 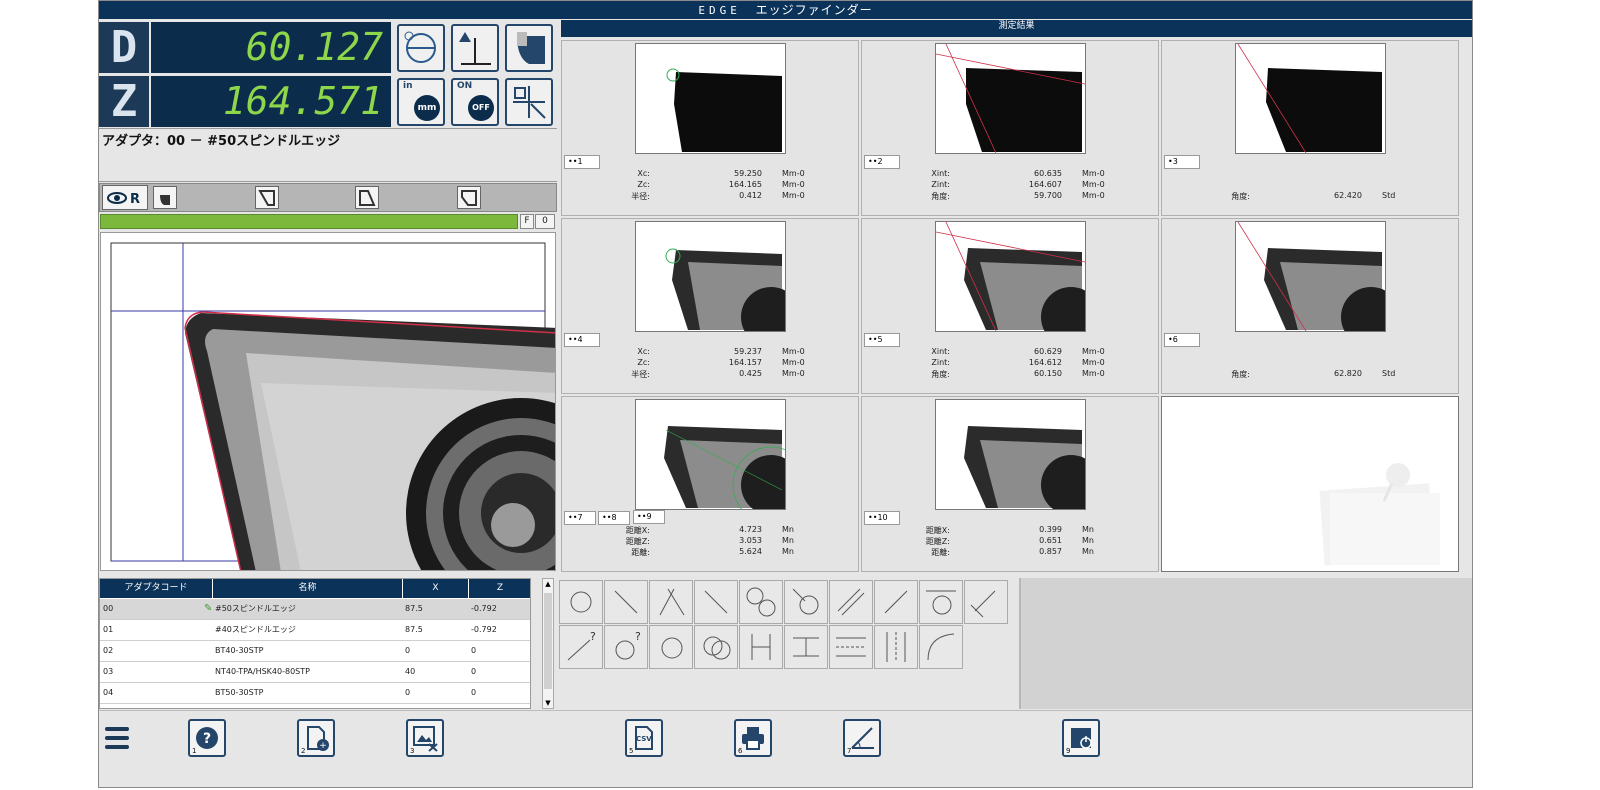 What do you see at coordinates (315, 672) in the screenshot?
I see `table-row: 03 NT40-TPA/HSK40-80STP 40 0` at bounding box center [315, 672].